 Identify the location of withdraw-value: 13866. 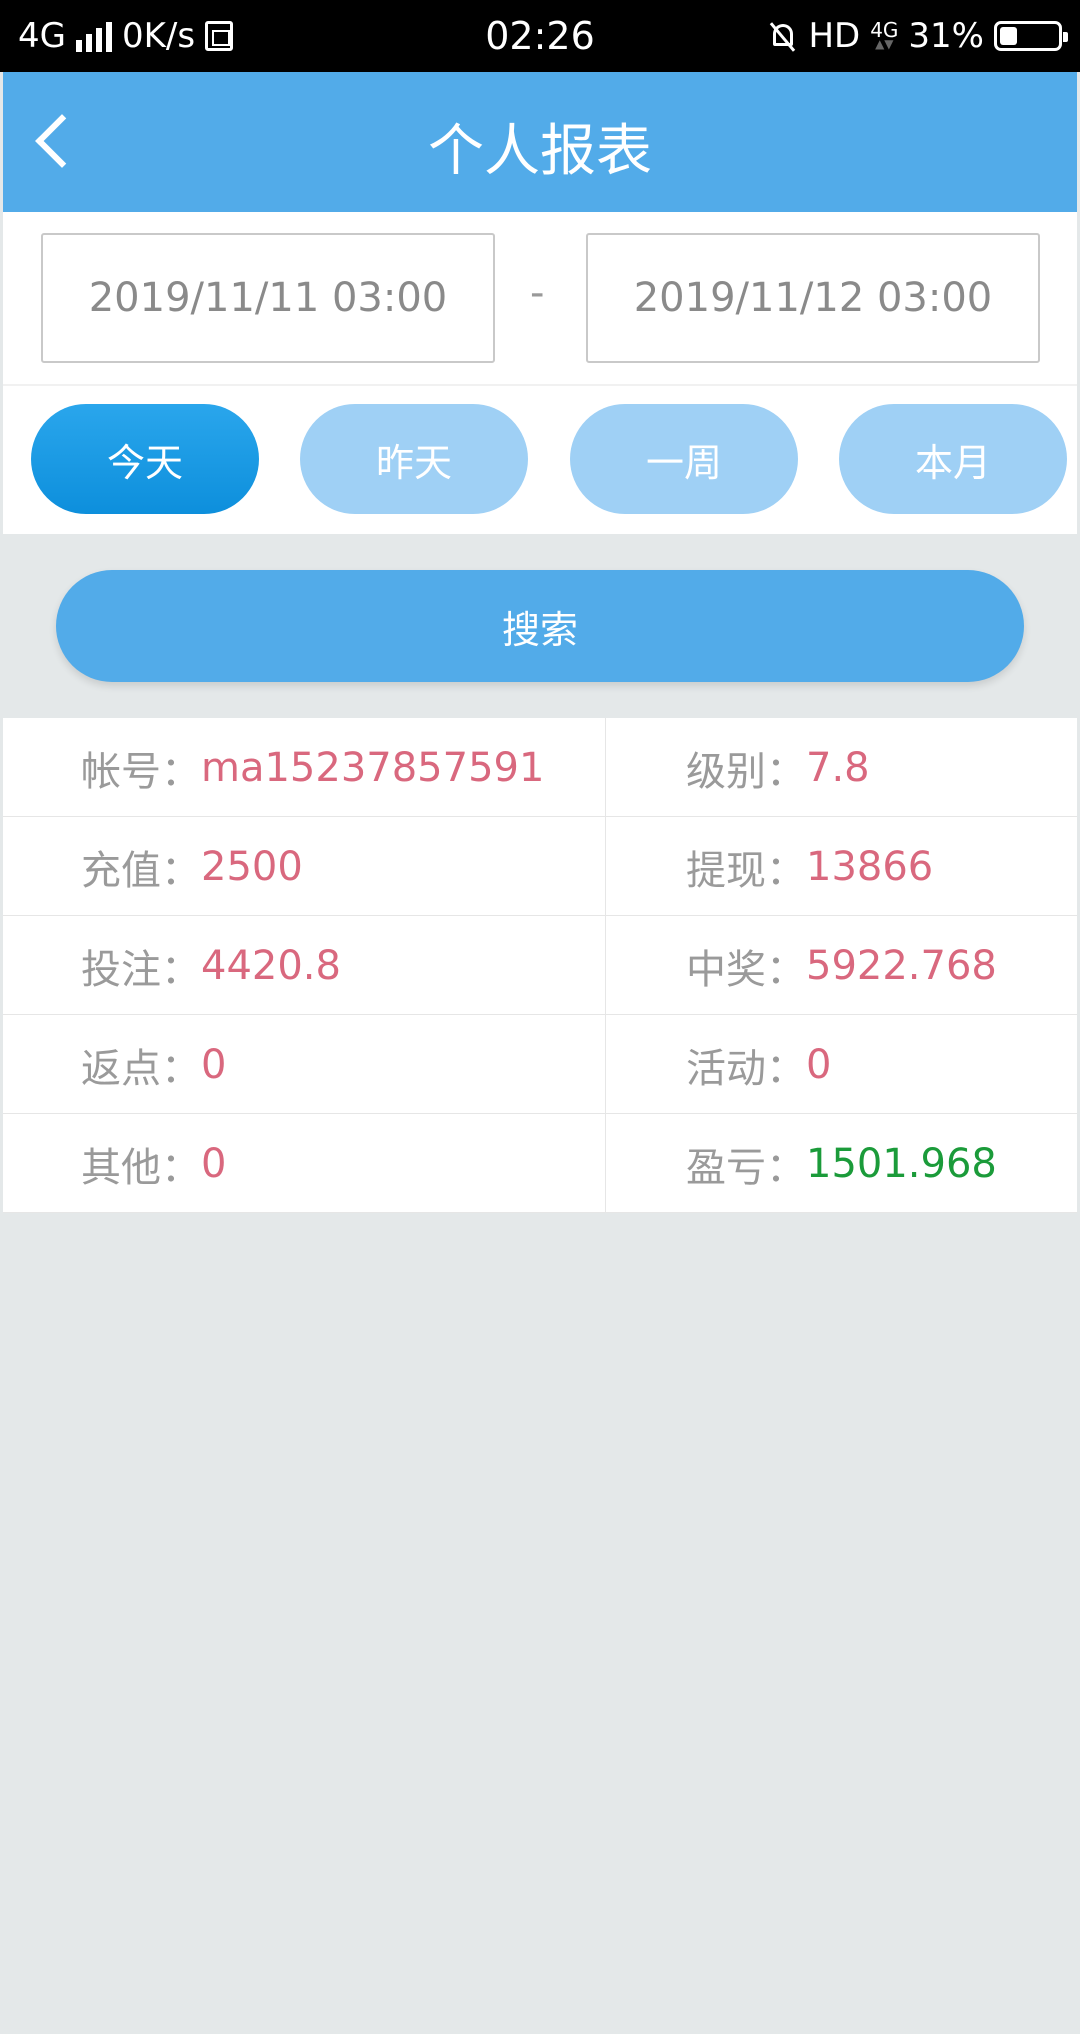
(870, 866).